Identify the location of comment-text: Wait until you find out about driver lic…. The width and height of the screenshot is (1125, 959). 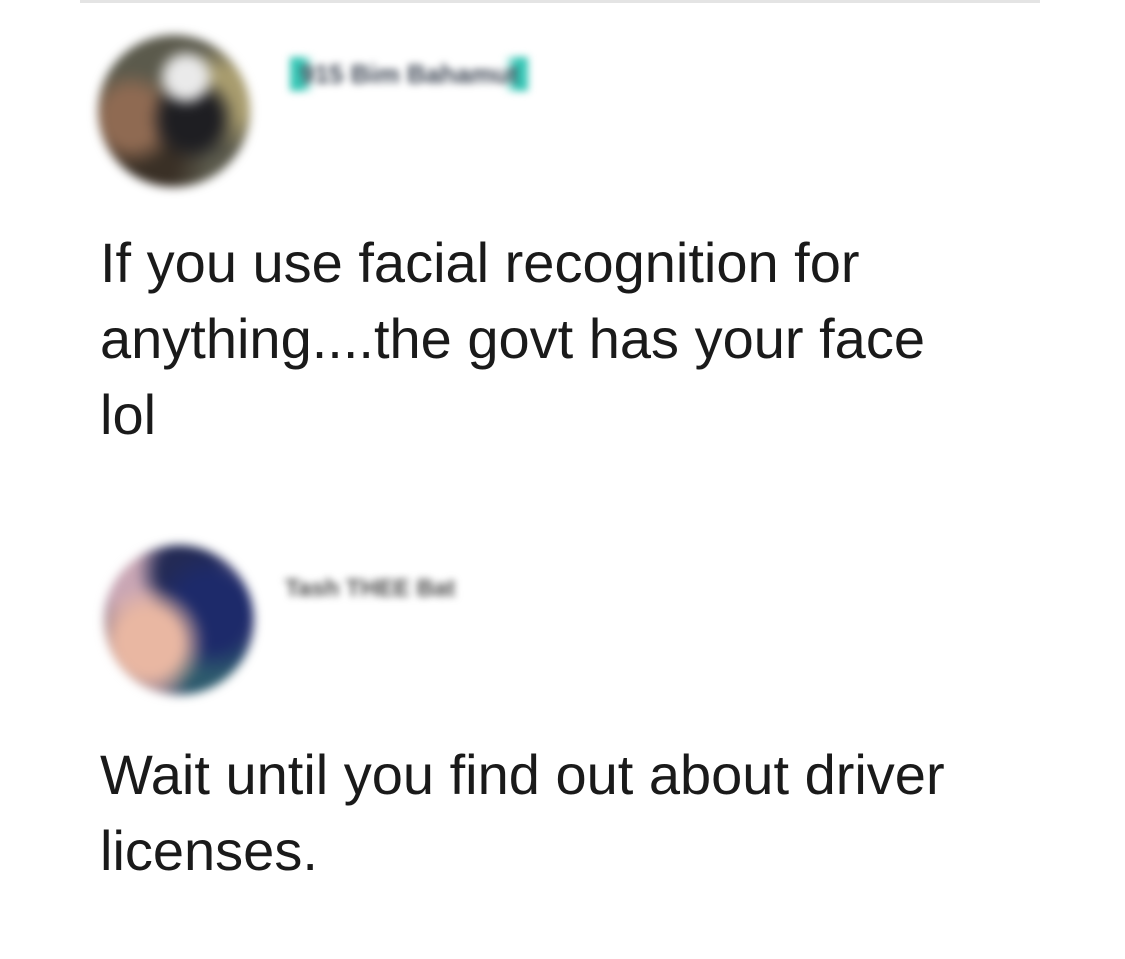
(522, 812).